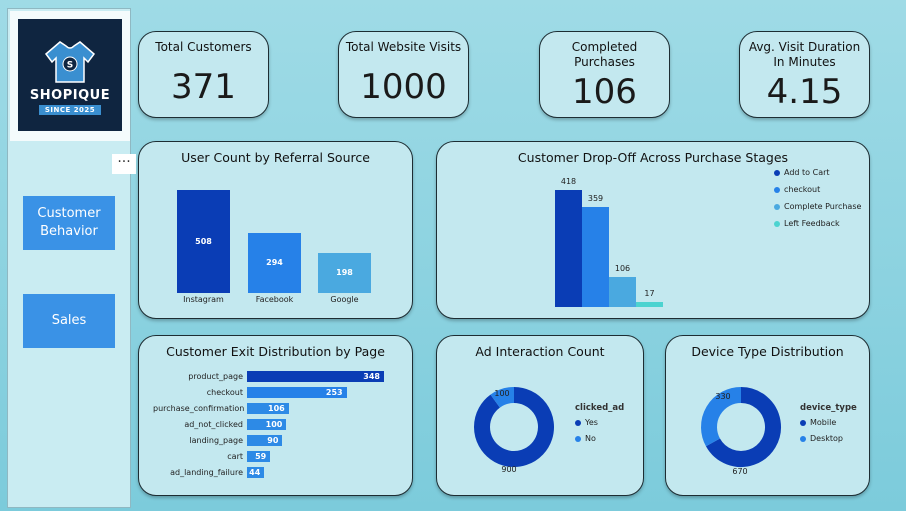 The width and height of the screenshot is (906, 511). What do you see at coordinates (255, 472) in the screenshot?
I see `bar-value-label: 44` at bounding box center [255, 472].